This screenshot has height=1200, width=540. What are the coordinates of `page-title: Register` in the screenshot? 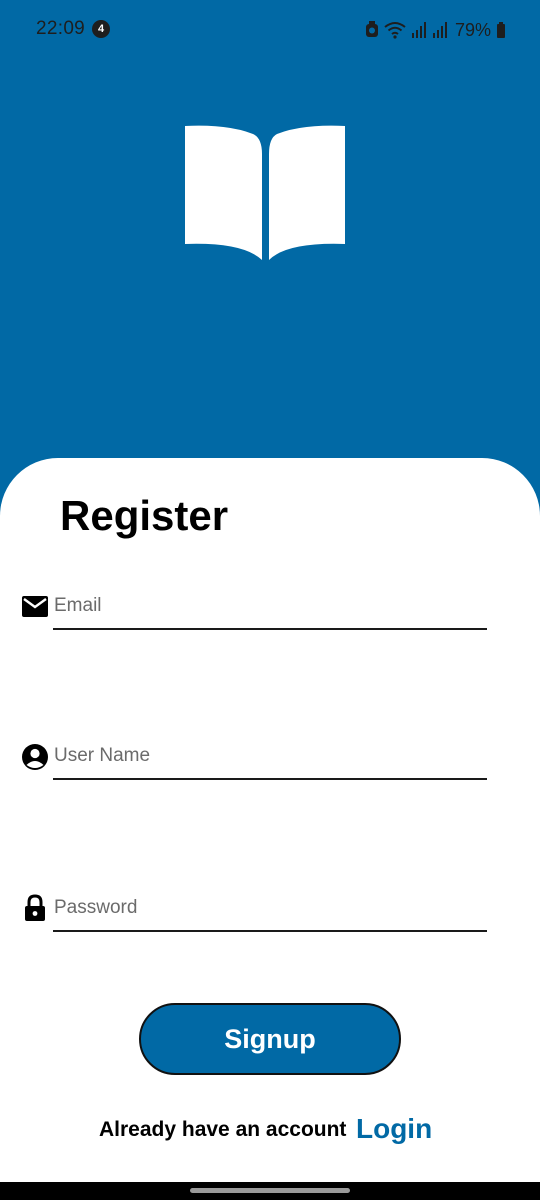 It's located at (144, 515).